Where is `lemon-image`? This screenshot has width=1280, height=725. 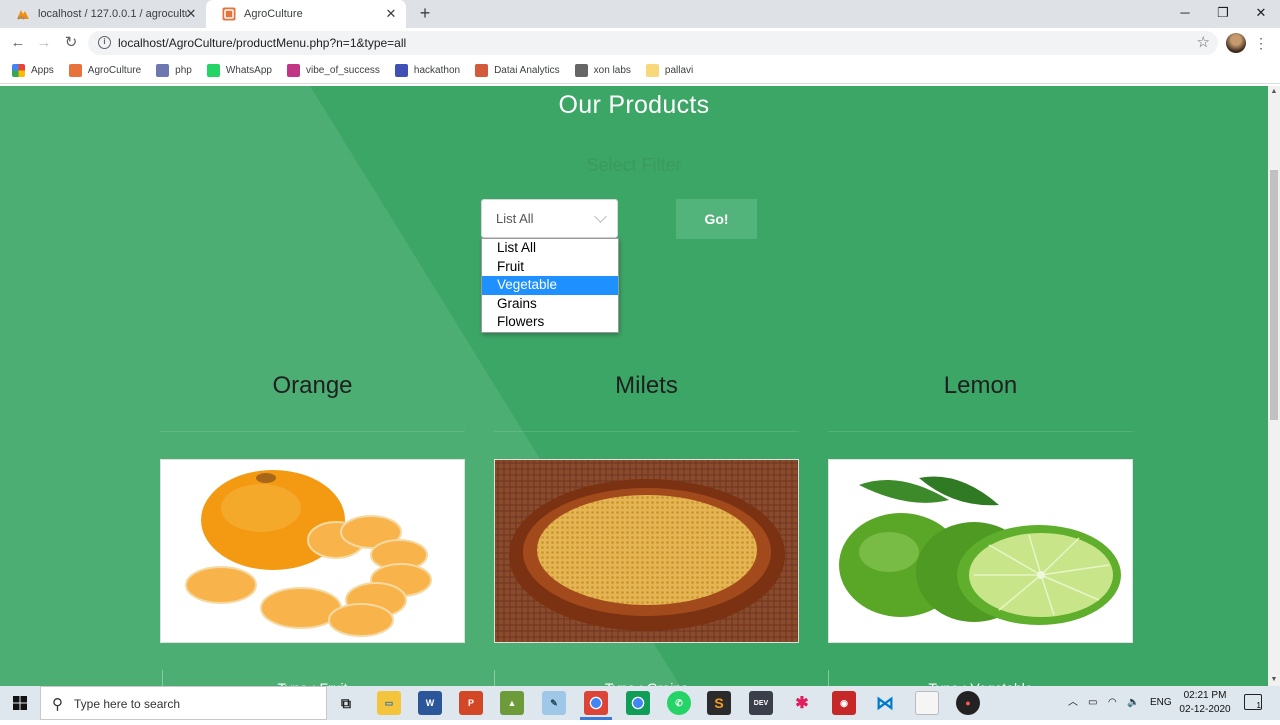
lemon-image is located at coordinates (980, 551).